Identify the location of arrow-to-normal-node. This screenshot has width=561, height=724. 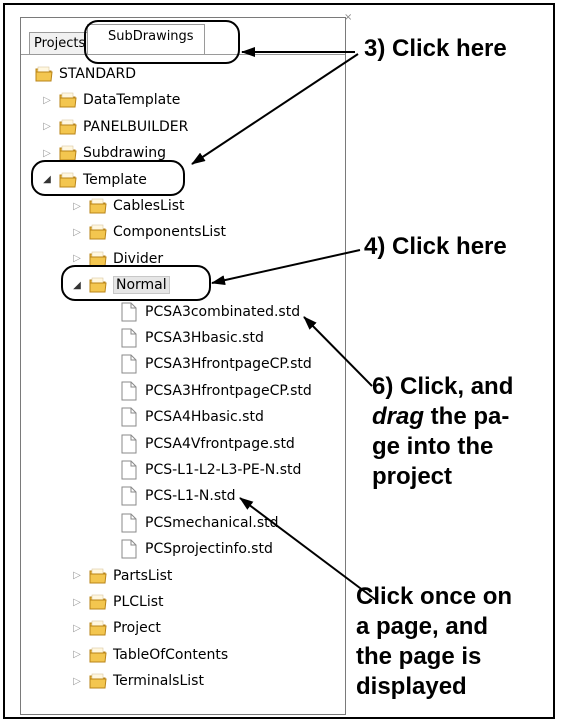
(286, 267).